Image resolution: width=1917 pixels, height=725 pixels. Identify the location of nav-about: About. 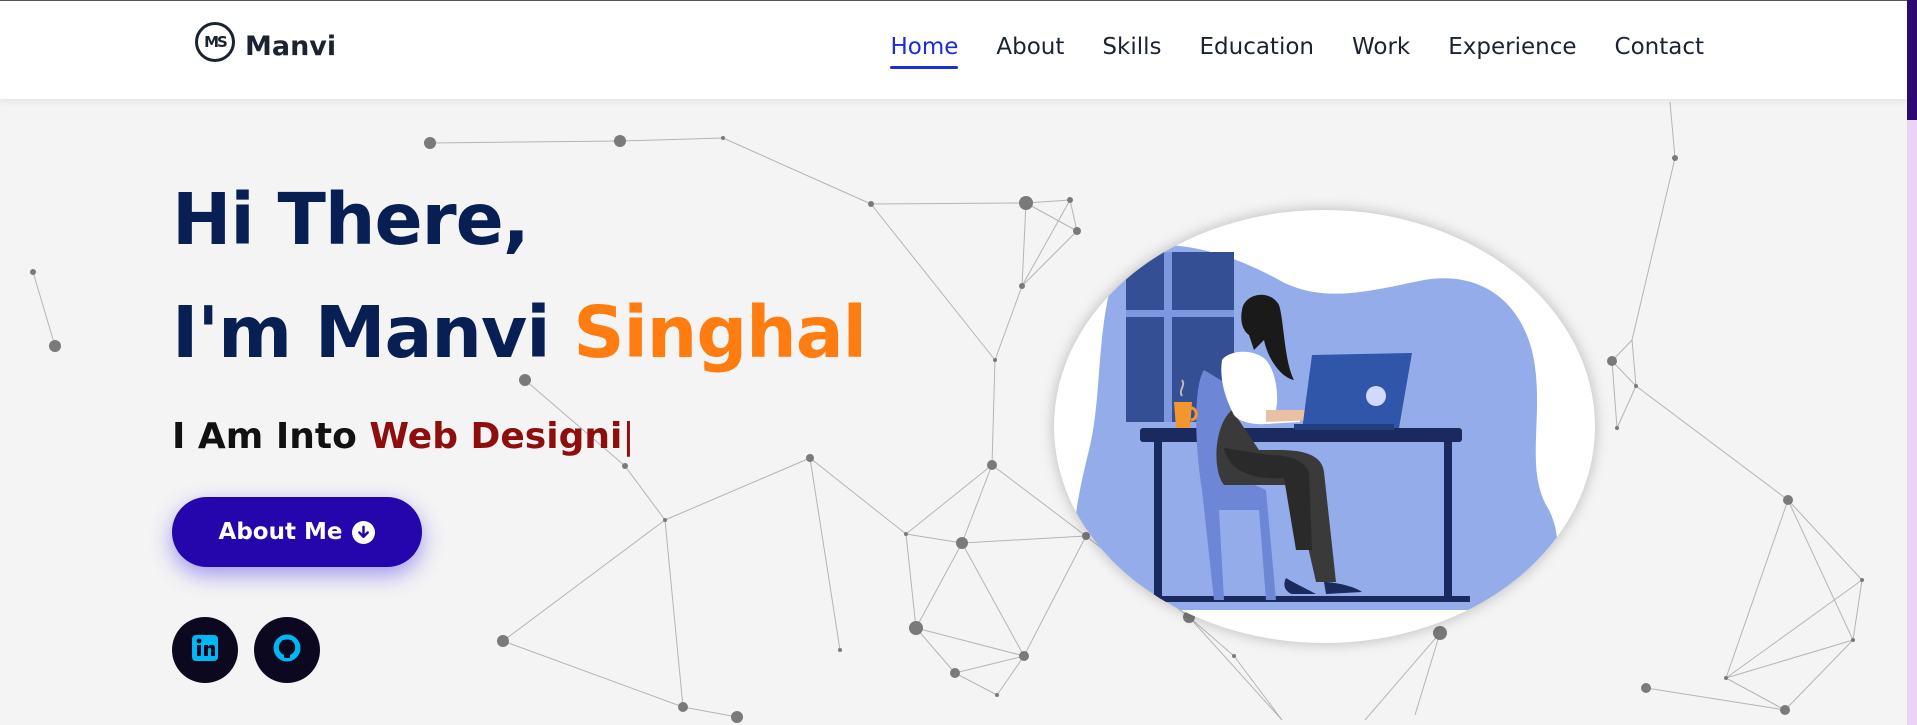
(1030, 51).